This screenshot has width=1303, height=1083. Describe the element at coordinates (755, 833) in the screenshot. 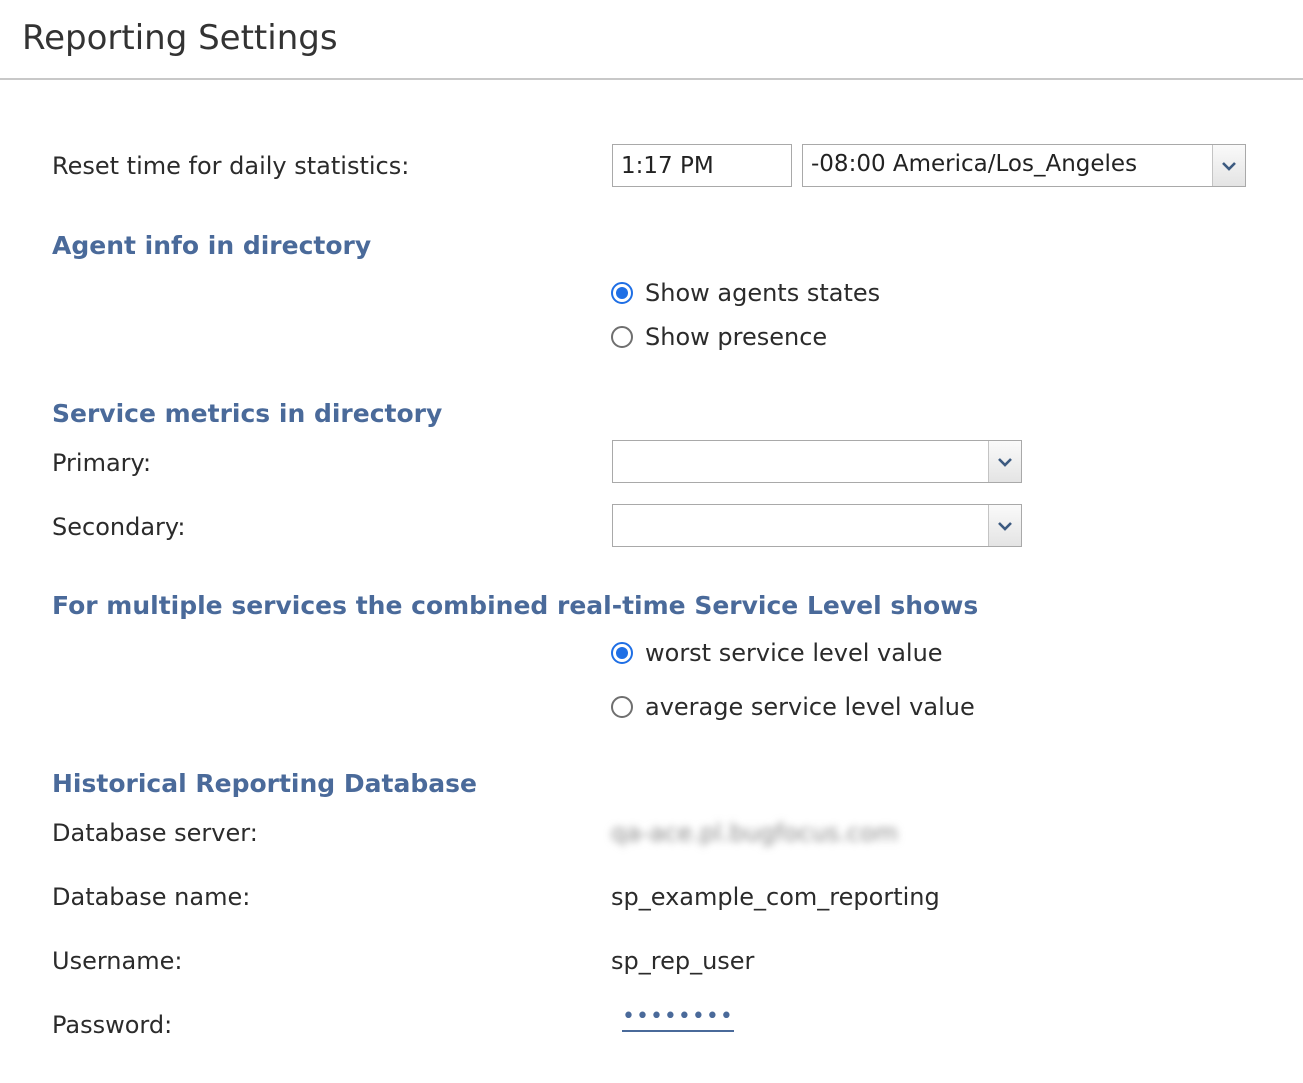

I see `database-server-value: qa-ace.pl.bugfocus.com` at that location.